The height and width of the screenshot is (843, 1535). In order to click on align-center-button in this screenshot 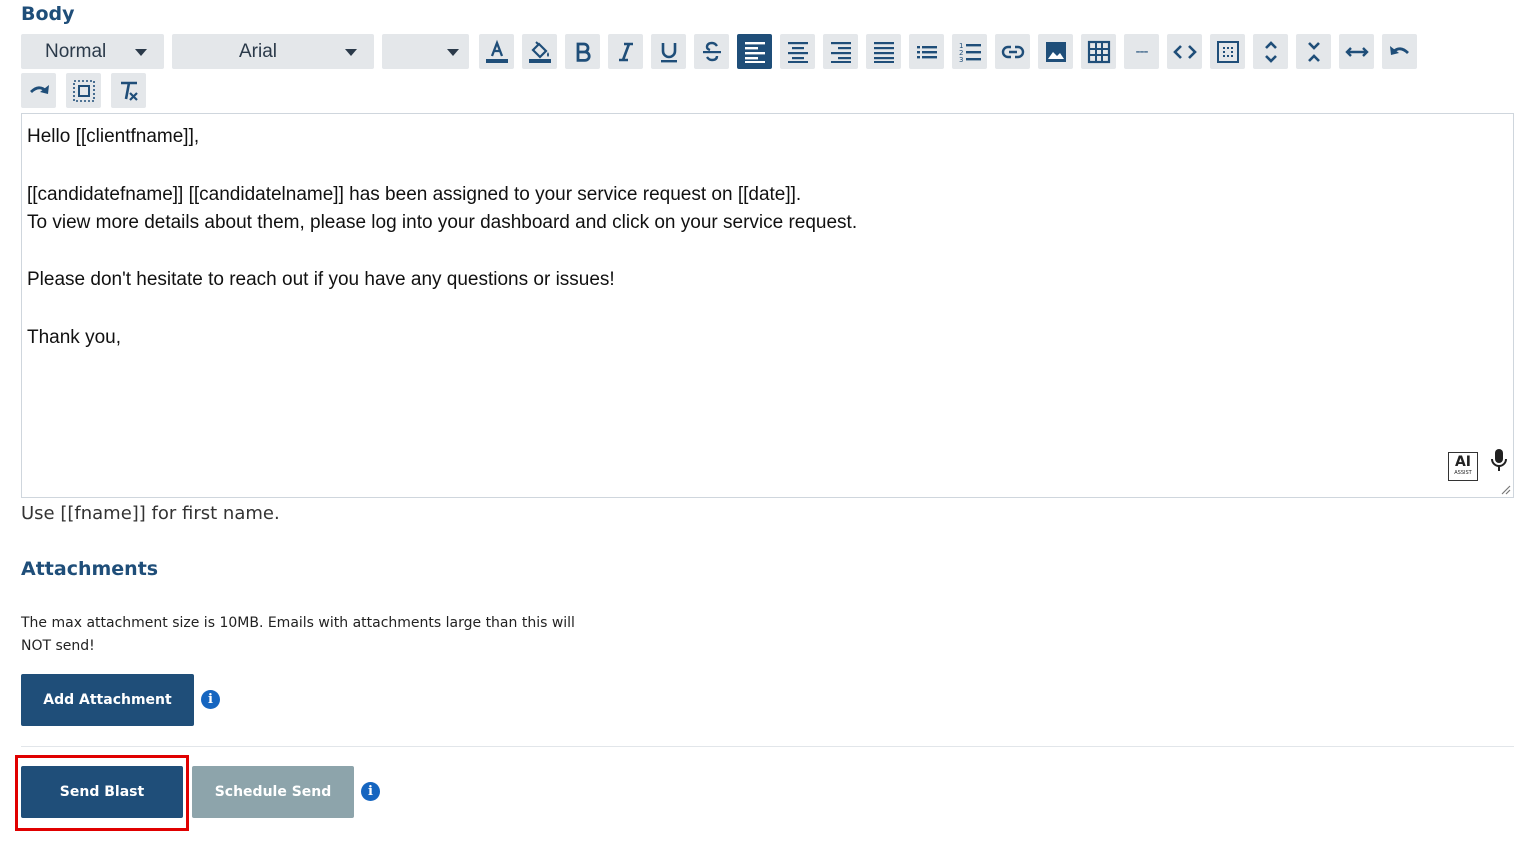, I will do `click(797, 51)`.